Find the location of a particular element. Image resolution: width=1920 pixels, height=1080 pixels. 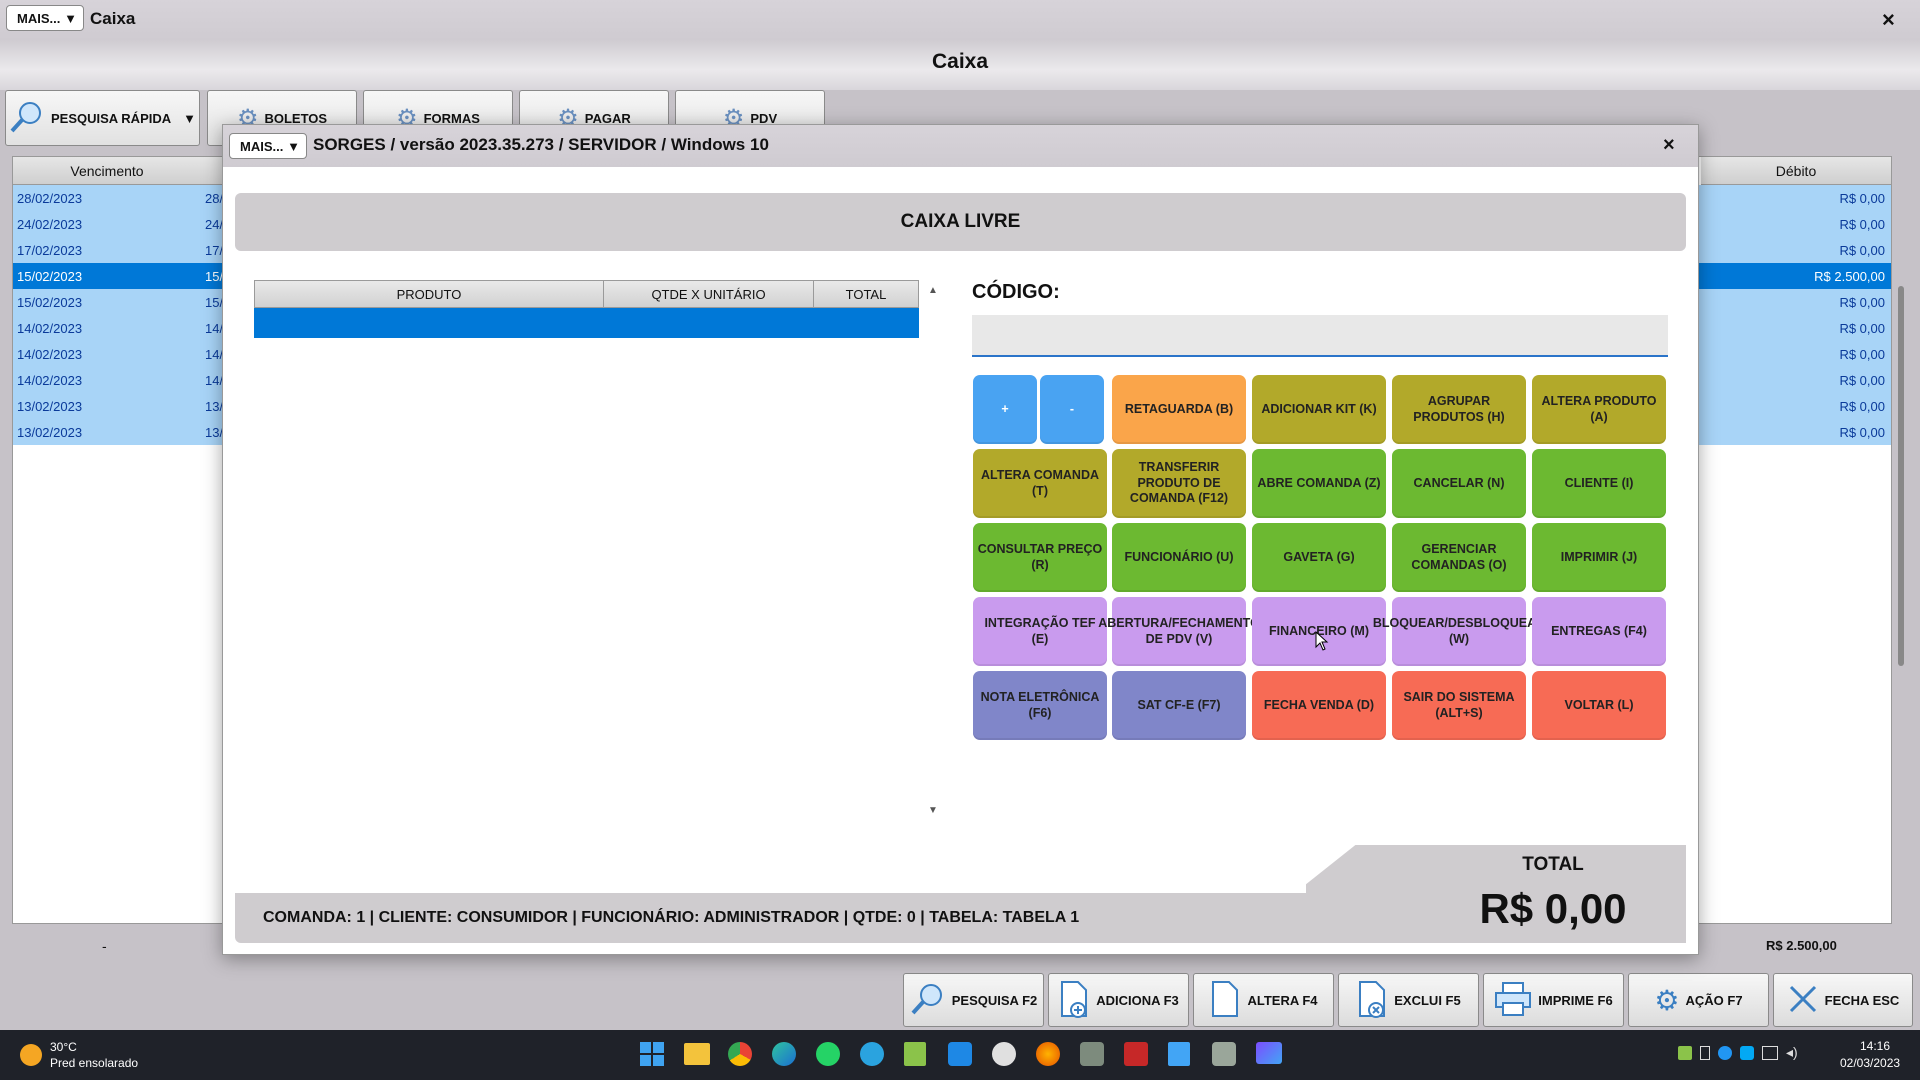

cell-vencimento: 15/02/2023 is located at coordinates (50, 276).